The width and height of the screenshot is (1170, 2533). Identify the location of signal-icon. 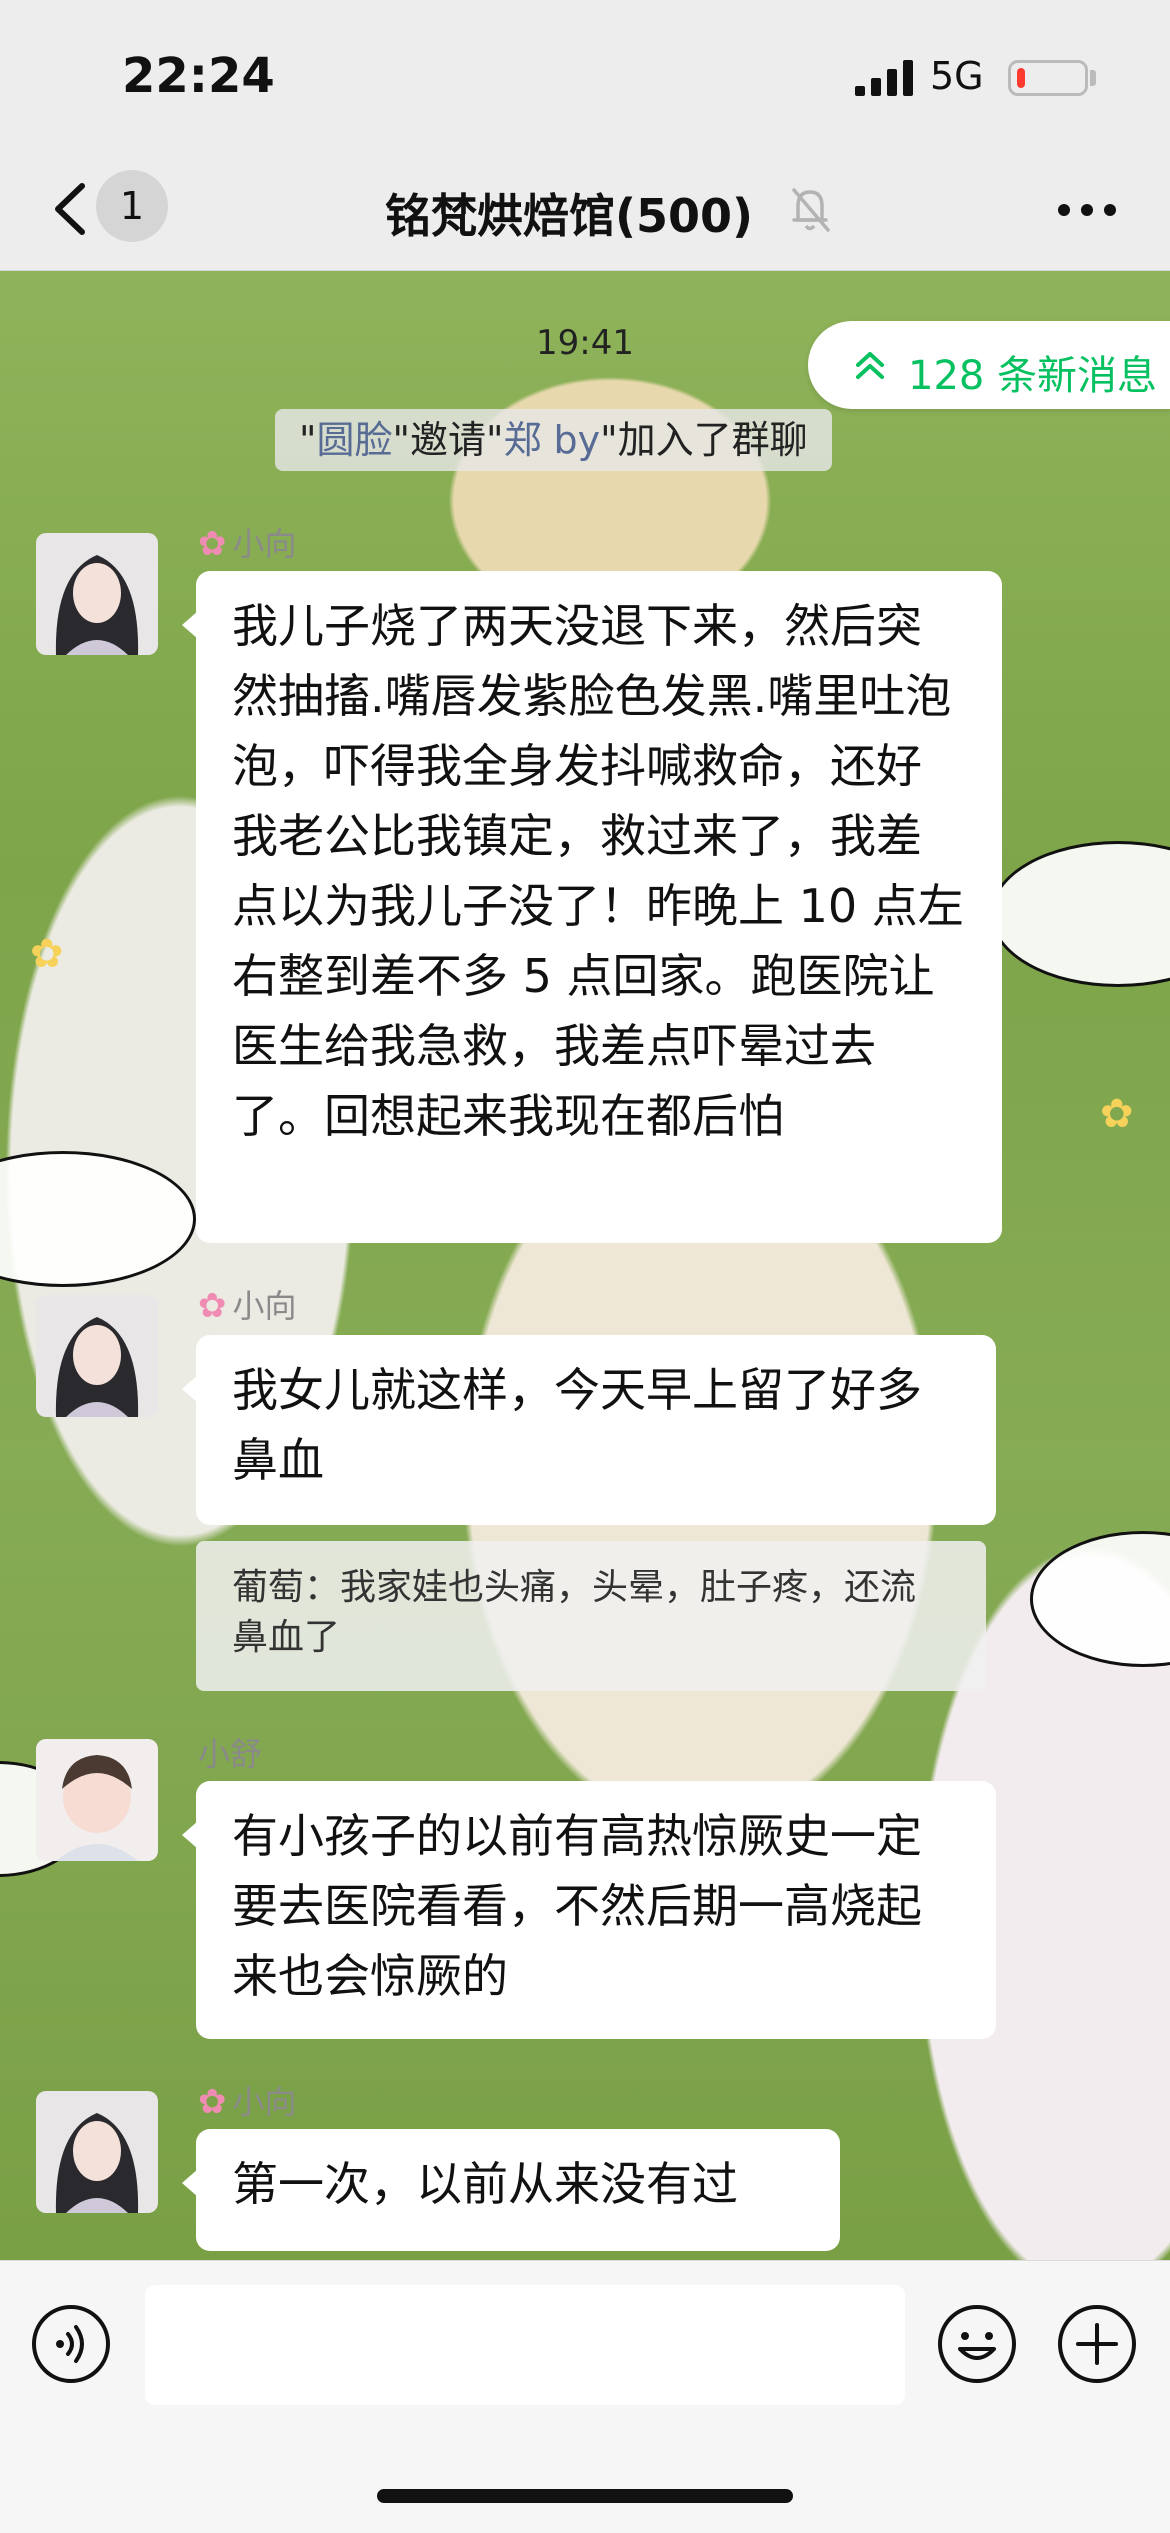
(884, 78).